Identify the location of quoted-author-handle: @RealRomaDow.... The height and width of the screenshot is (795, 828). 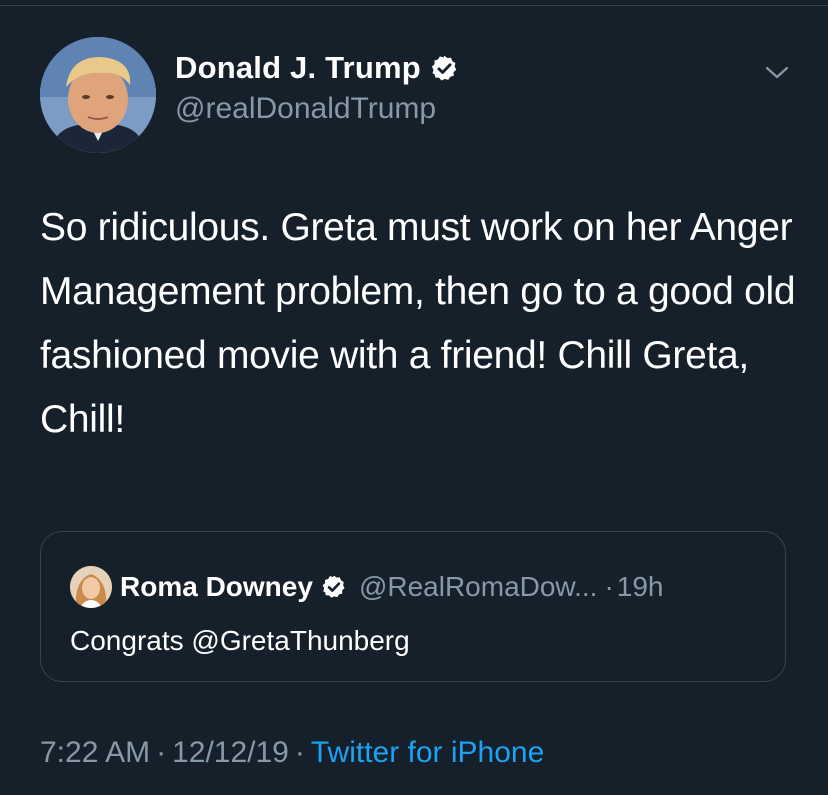
(478, 586).